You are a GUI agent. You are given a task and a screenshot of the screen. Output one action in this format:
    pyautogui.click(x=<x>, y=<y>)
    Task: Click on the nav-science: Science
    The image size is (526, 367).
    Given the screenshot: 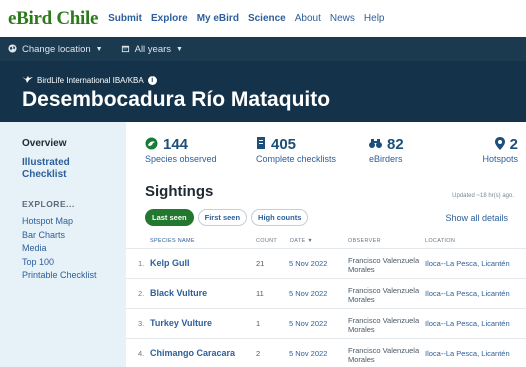 What is the action you would take?
    pyautogui.click(x=267, y=18)
    